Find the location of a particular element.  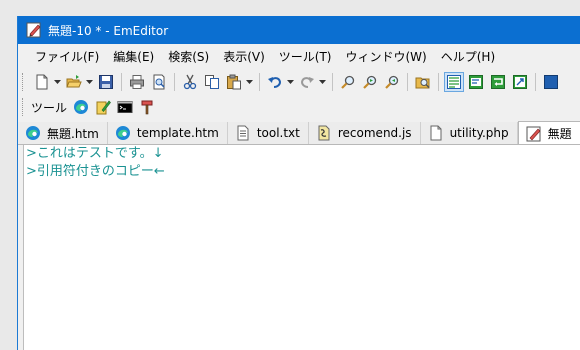

standard-toolbar is located at coordinates (299, 81).